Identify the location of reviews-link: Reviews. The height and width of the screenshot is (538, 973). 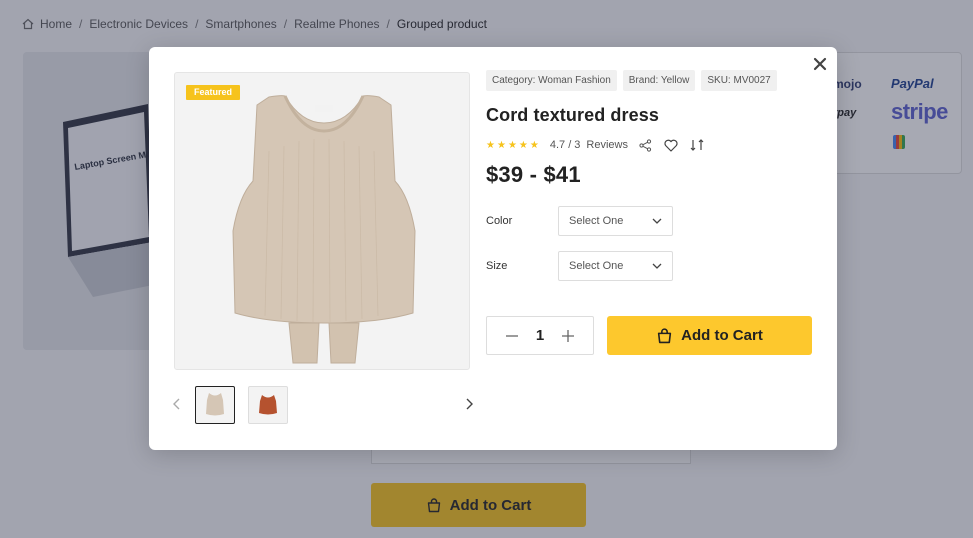
(607, 145).